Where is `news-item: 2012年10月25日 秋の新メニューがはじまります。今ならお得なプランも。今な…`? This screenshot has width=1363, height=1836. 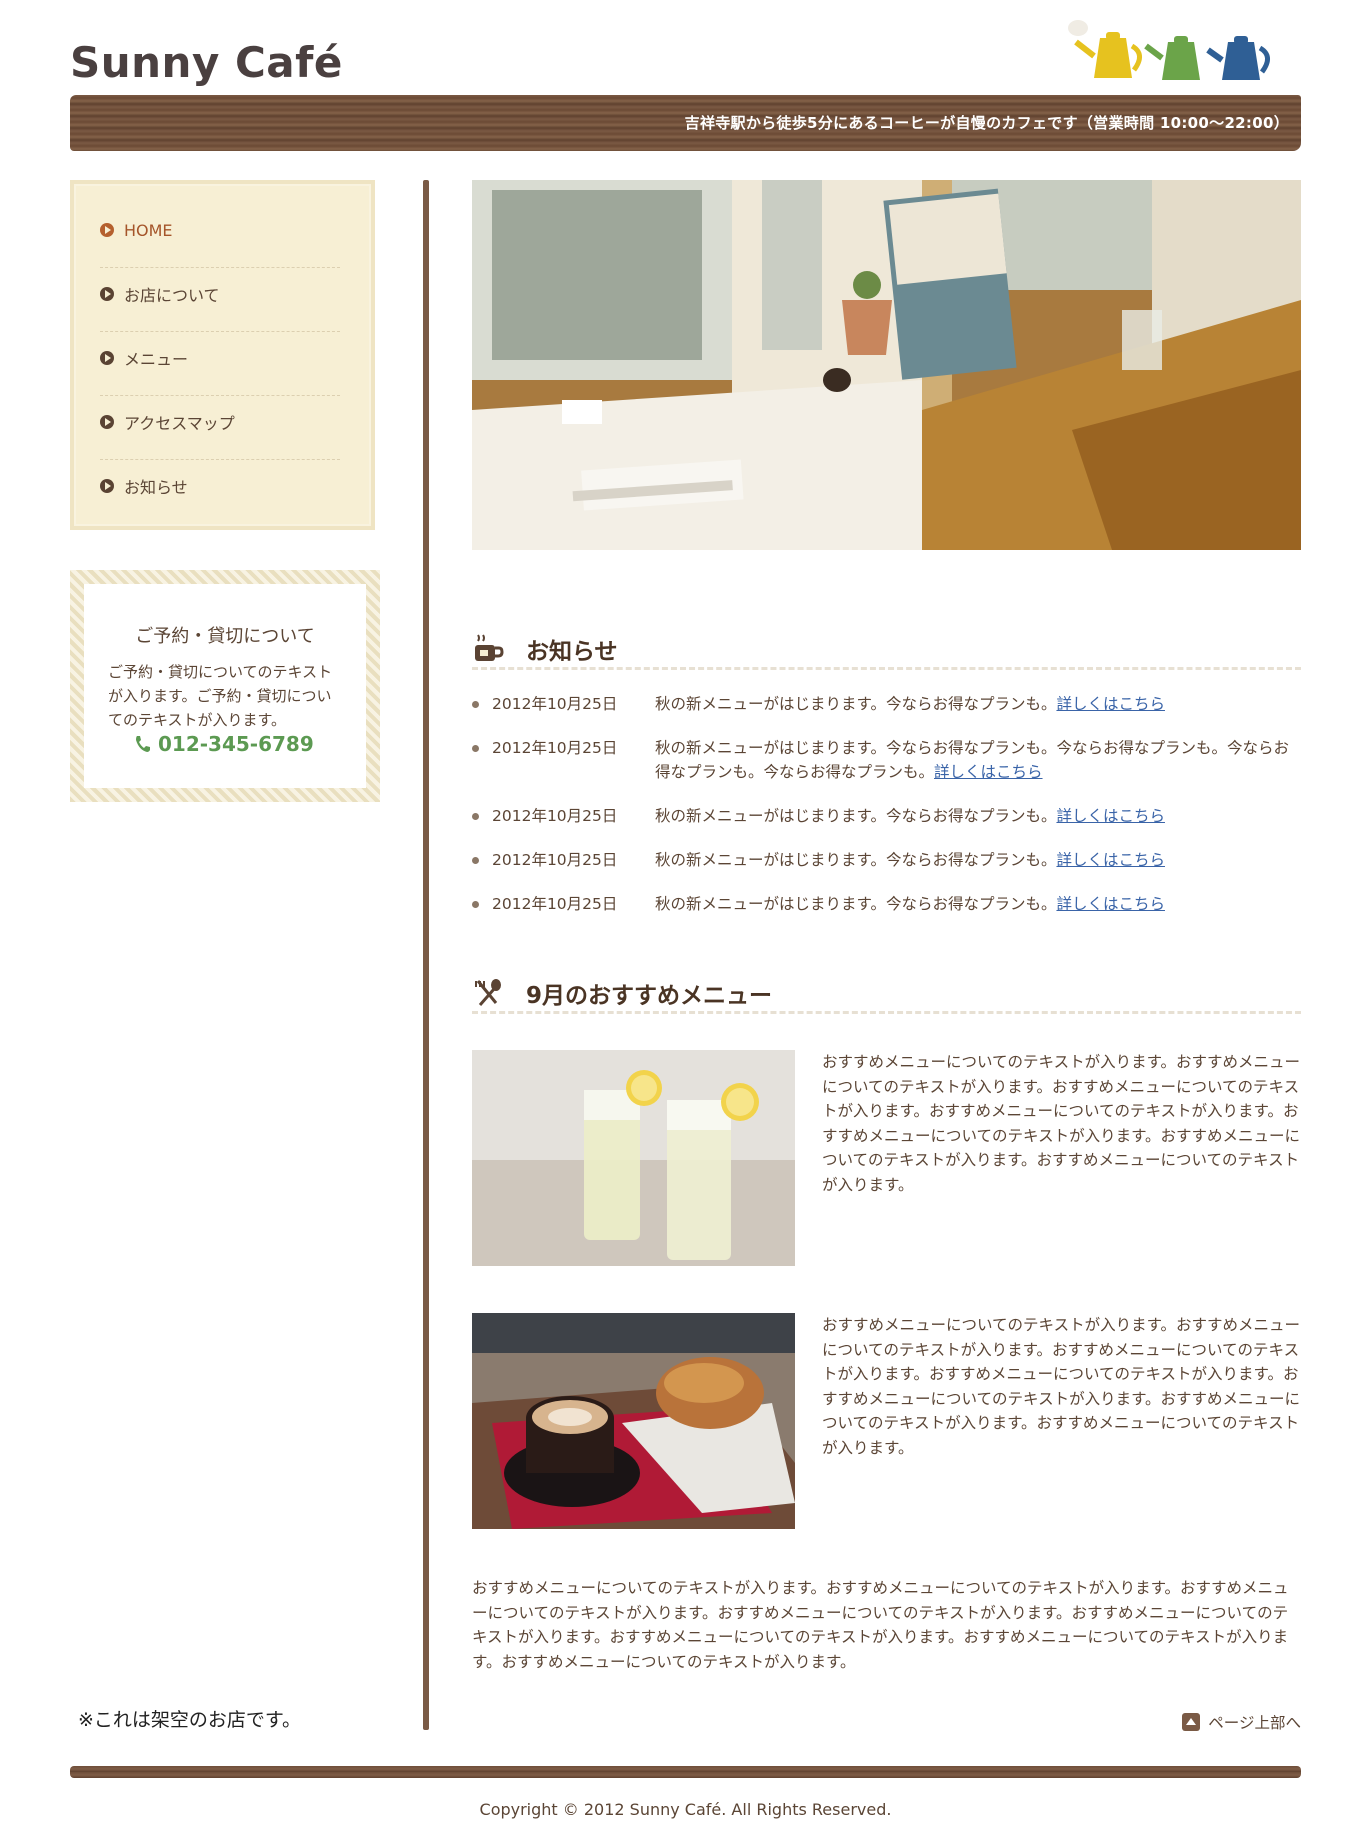
news-item: 2012年10月25日 秋の新メニューがはじまります。今ならお得なプランも。今な… is located at coordinates (886, 760).